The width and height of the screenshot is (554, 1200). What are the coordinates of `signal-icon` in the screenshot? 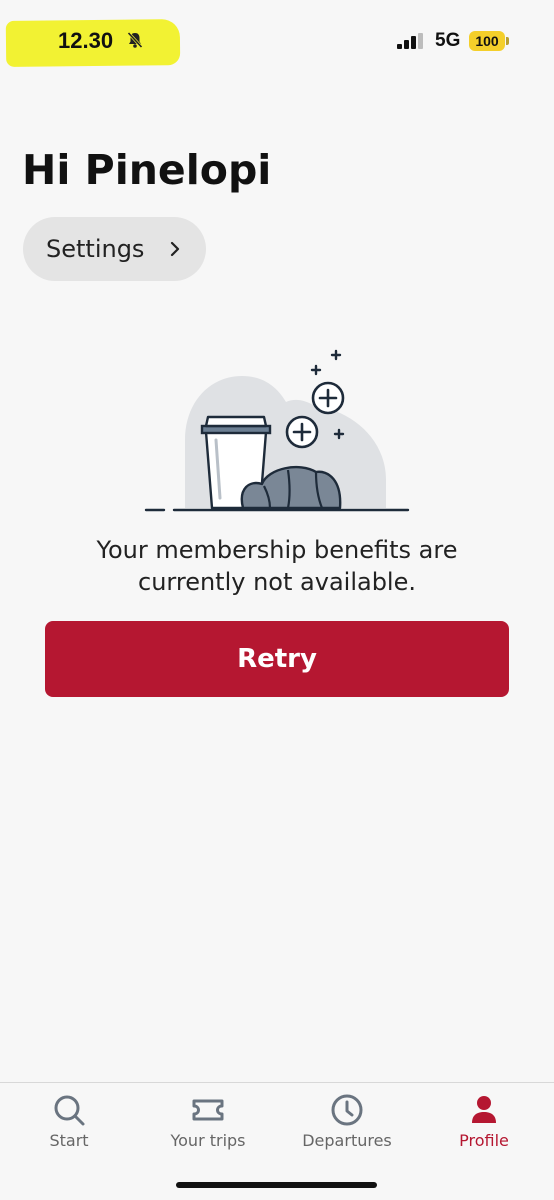 It's located at (410, 41).